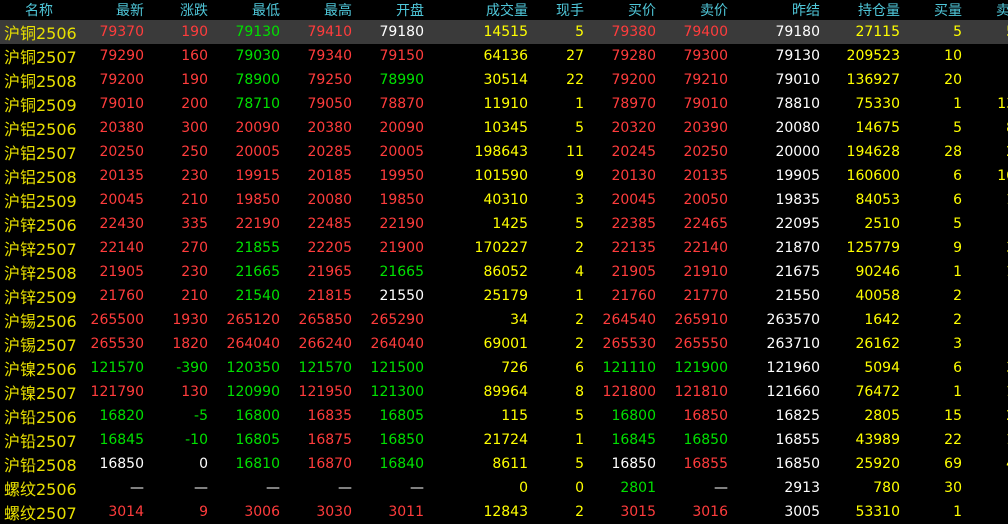 This screenshot has height=524, width=1008. I want to click on col-change-header: 涨跌, so click(180, 10).